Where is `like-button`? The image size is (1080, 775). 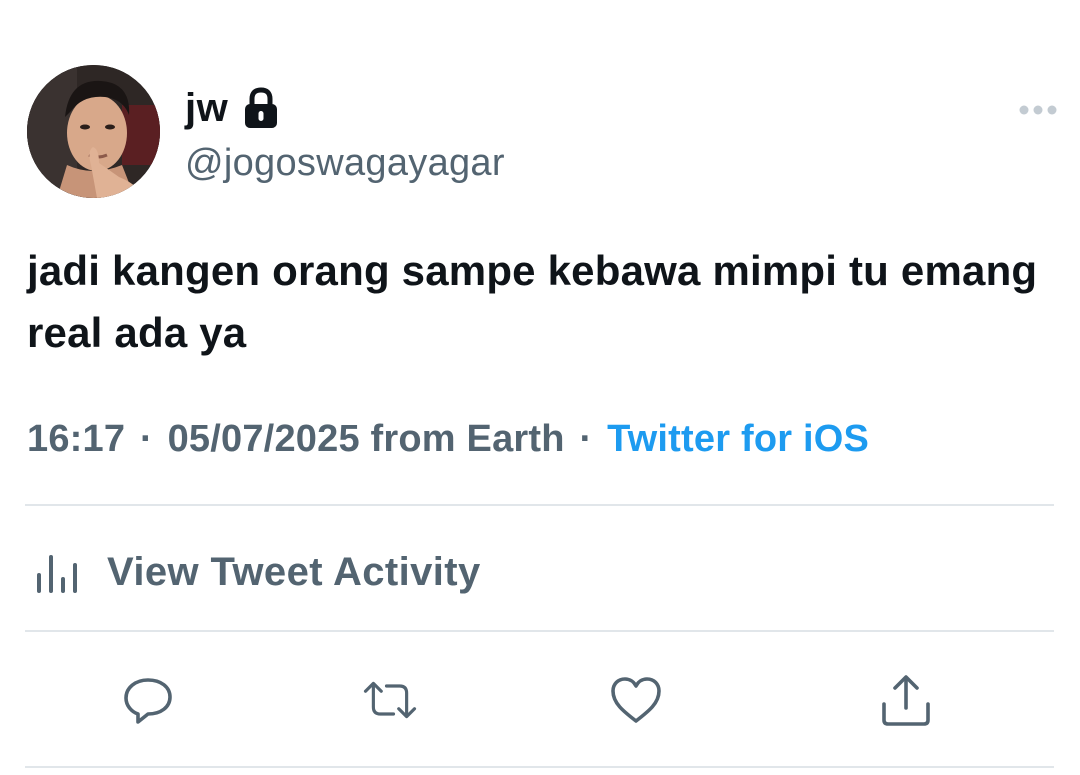
like-button is located at coordinates (636, 700).